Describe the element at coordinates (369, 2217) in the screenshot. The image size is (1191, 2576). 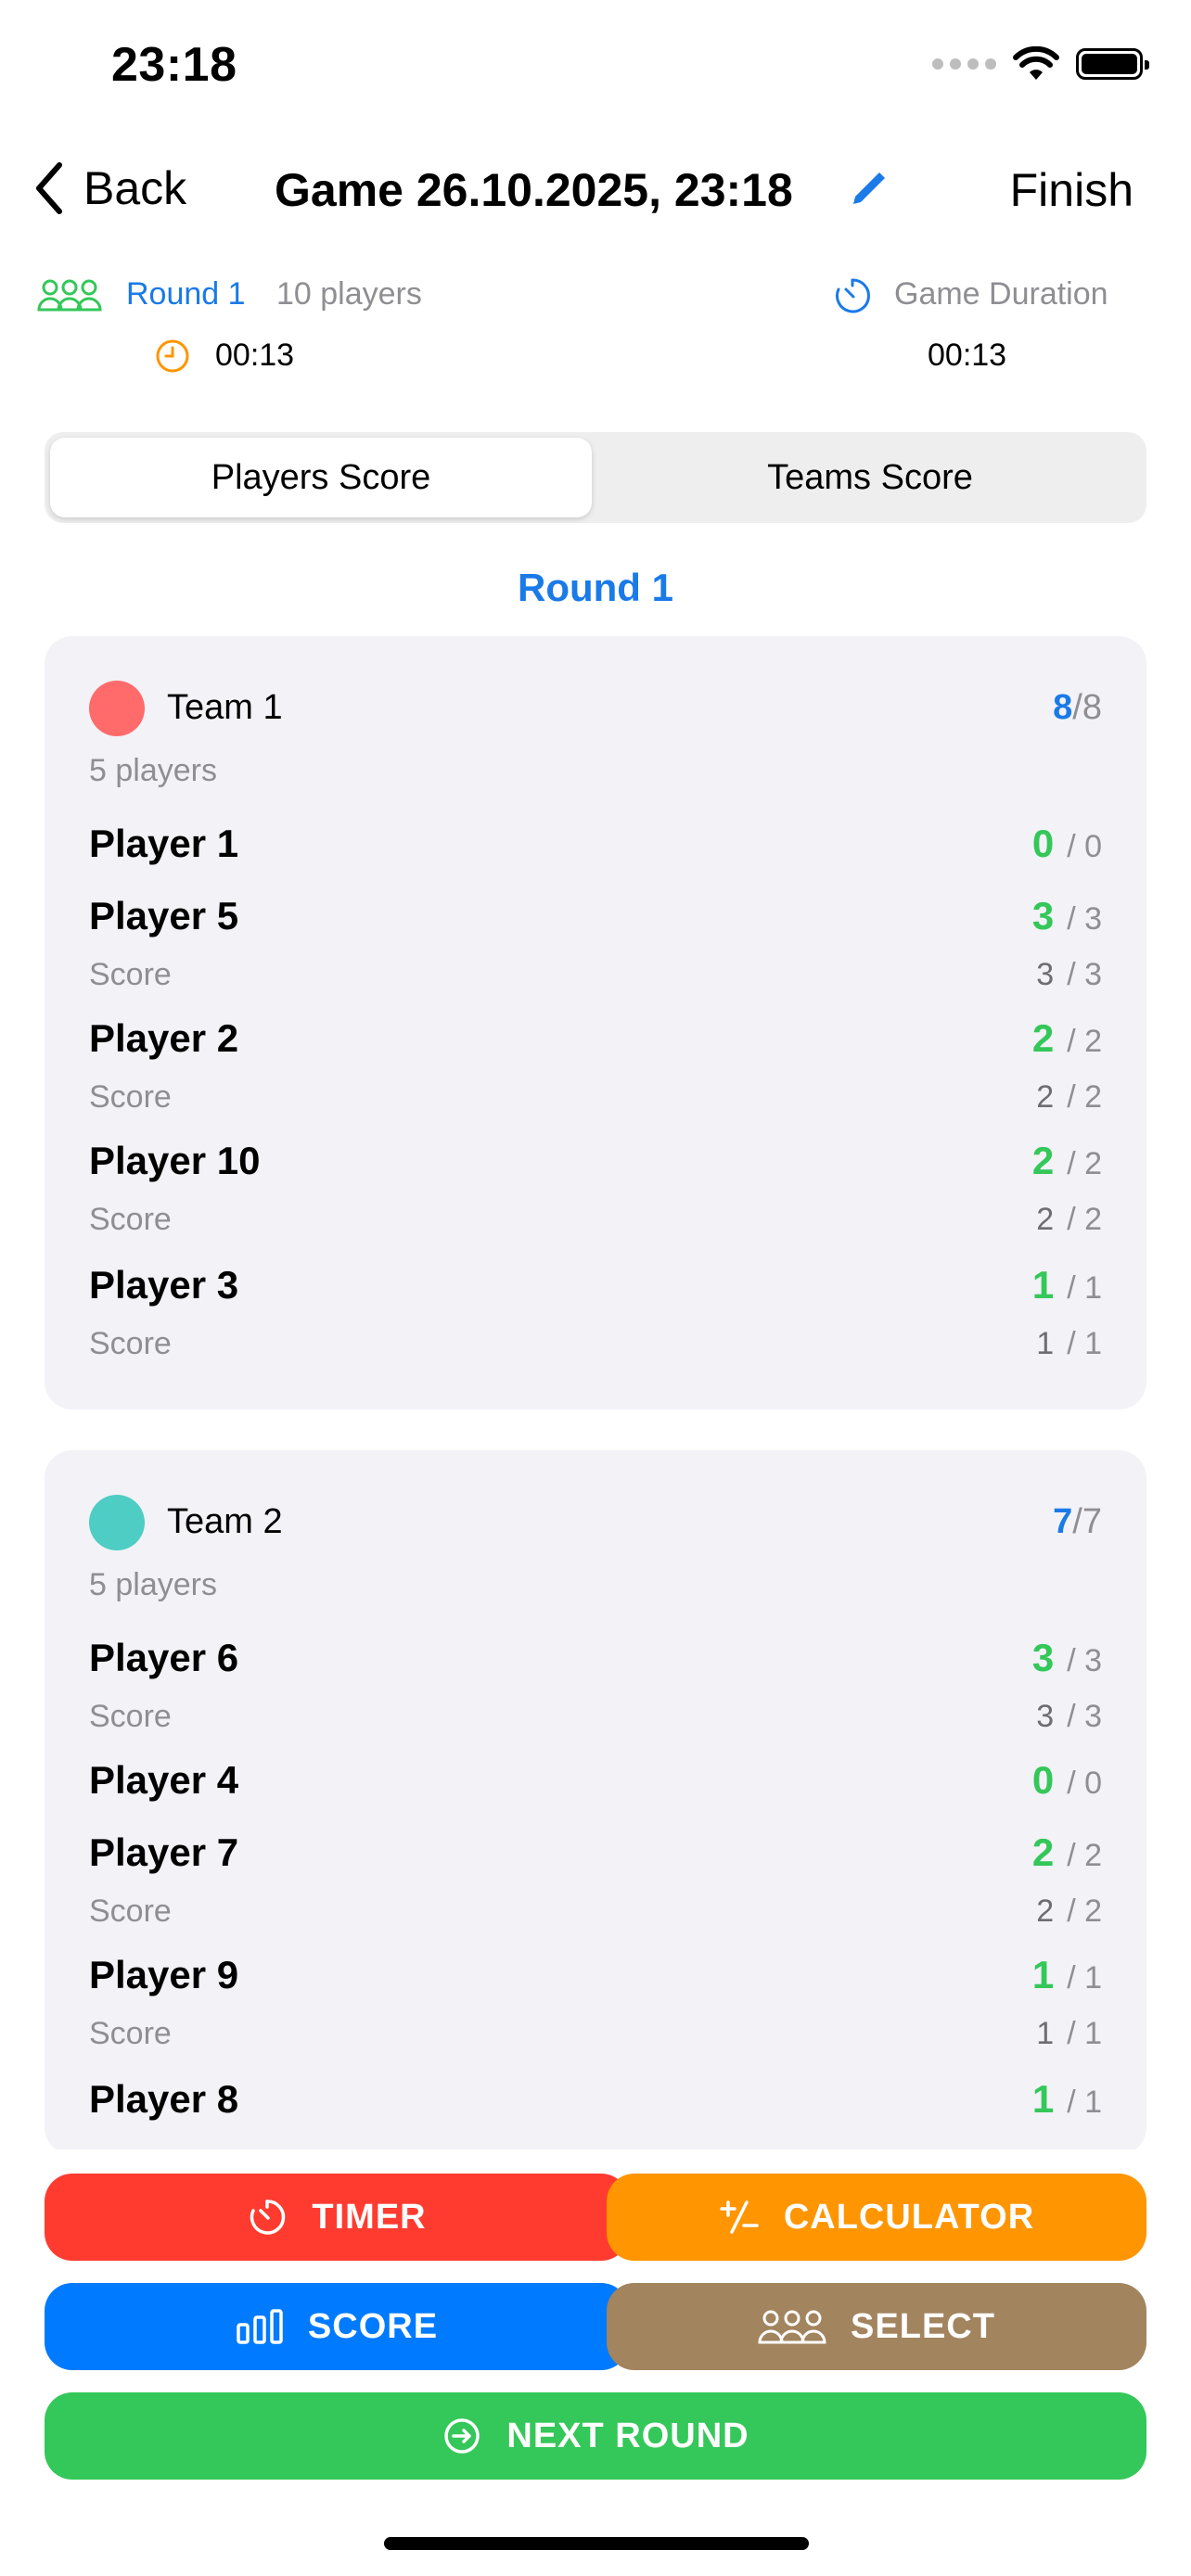
I see `timer-label: TIMER` at that location.